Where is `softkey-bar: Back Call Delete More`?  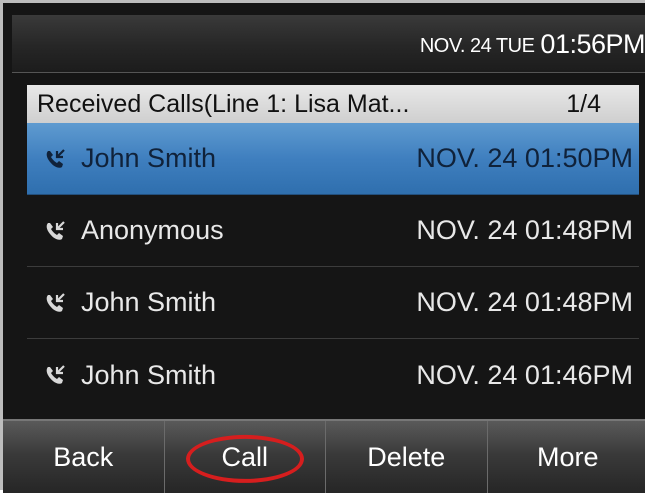 softkey-bar: Back Call Delete More is located at coordinates (324, 456).